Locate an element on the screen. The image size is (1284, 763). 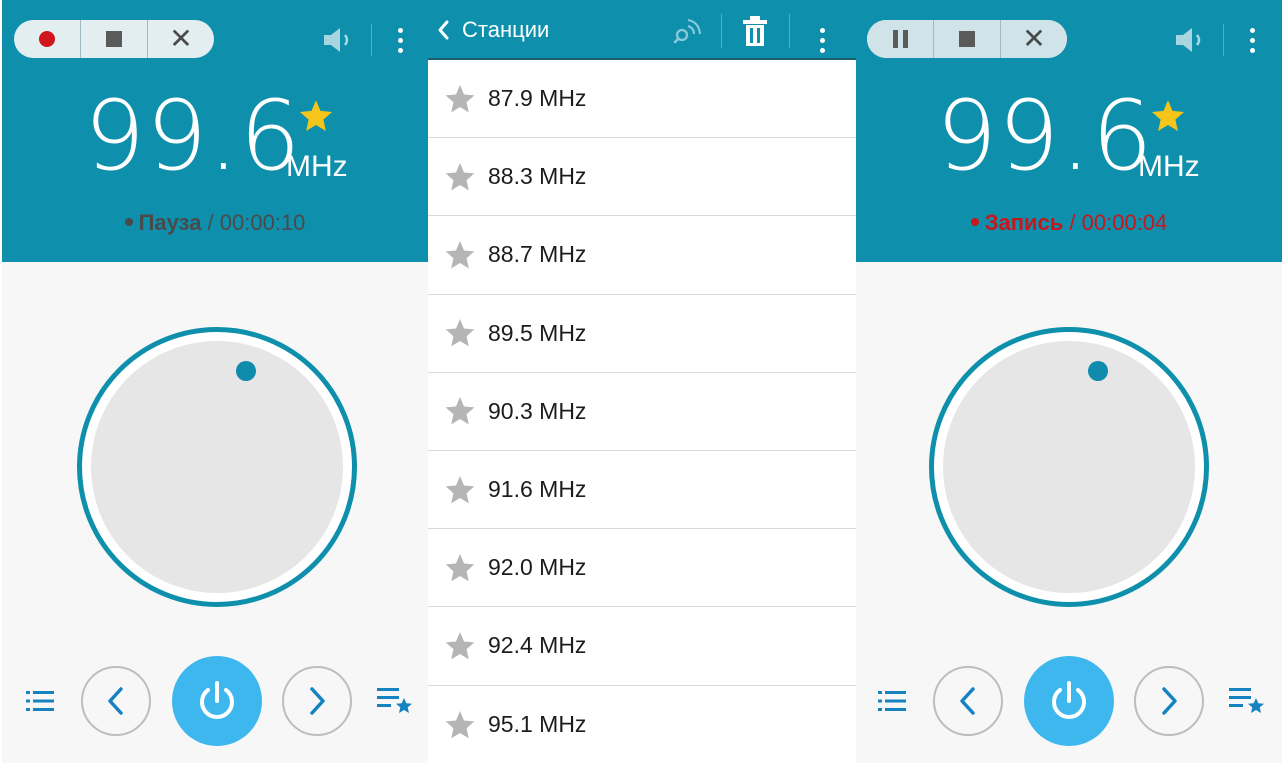
stations-header: Станции is located at coordinates (642, 30).